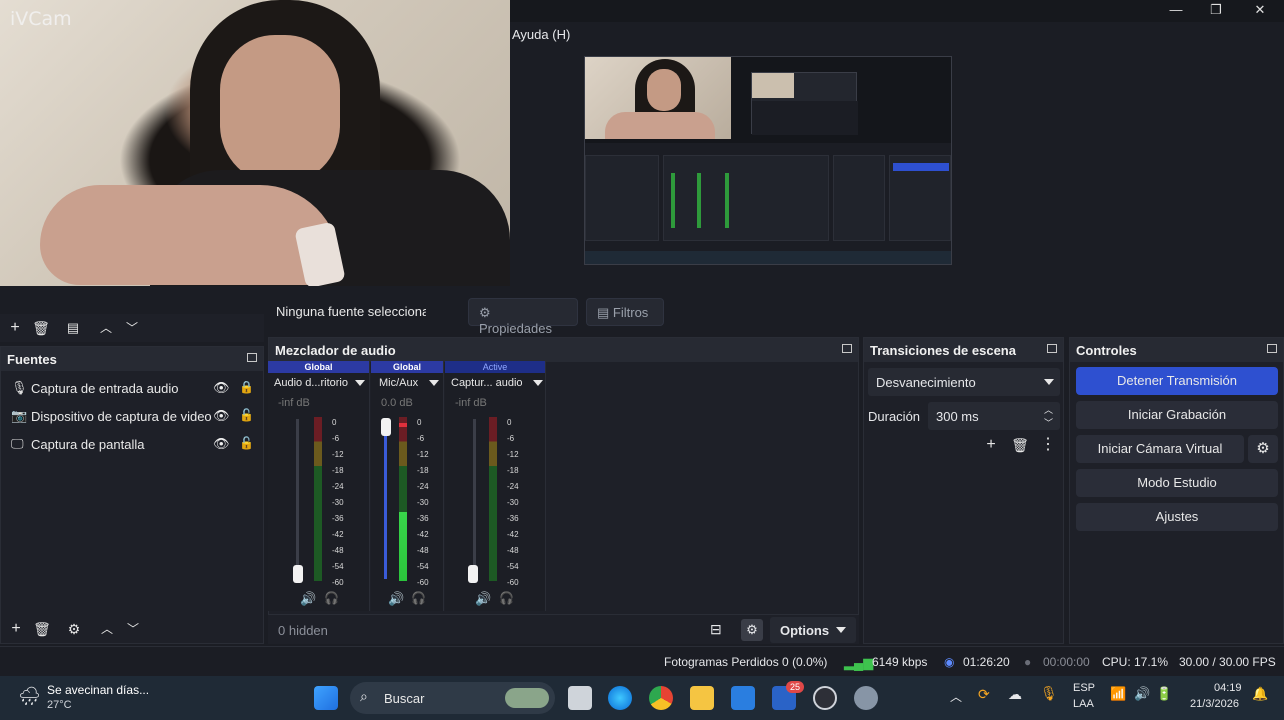 This screenshot has width=1284, height=720. Describe the element at coordinates (1228, 688) in the screenshot. I see `clock-time: 04:19` at that location.